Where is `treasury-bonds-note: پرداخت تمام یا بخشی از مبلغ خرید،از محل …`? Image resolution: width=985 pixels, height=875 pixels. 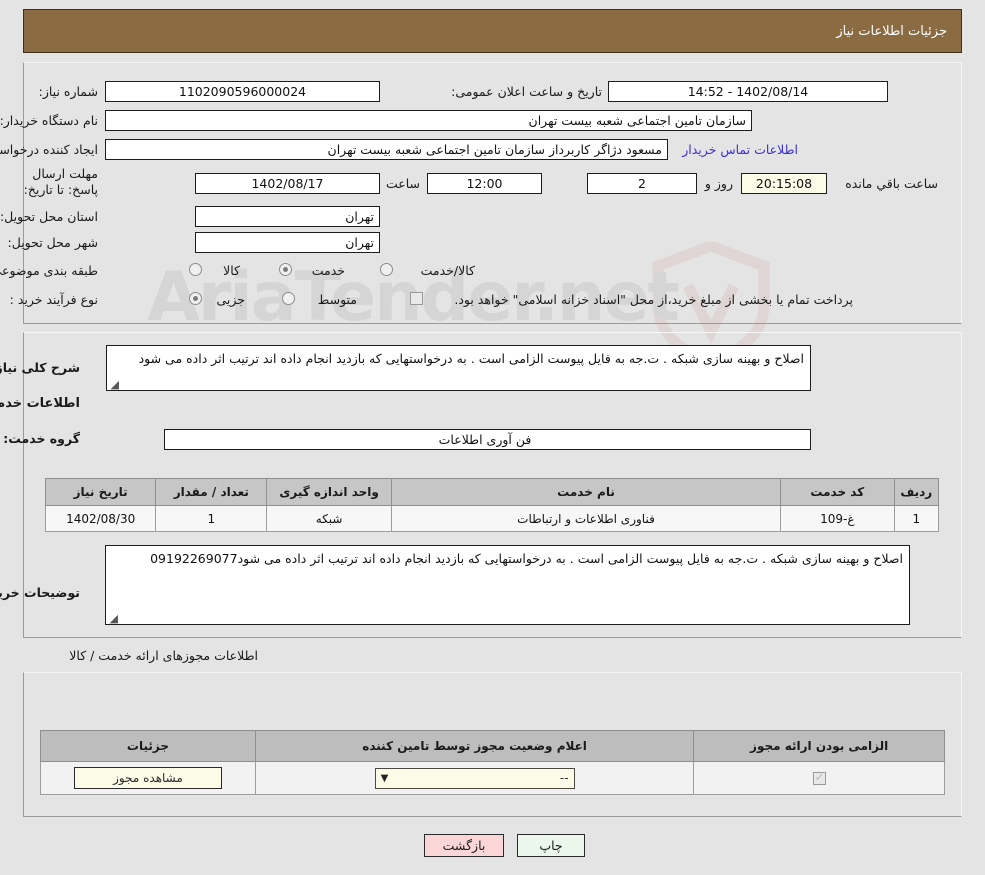
treasury-bonds-note: پرداخت تمام یا بخشی از مبلغ خرید،از محل … is located at coordinates (653, 299).